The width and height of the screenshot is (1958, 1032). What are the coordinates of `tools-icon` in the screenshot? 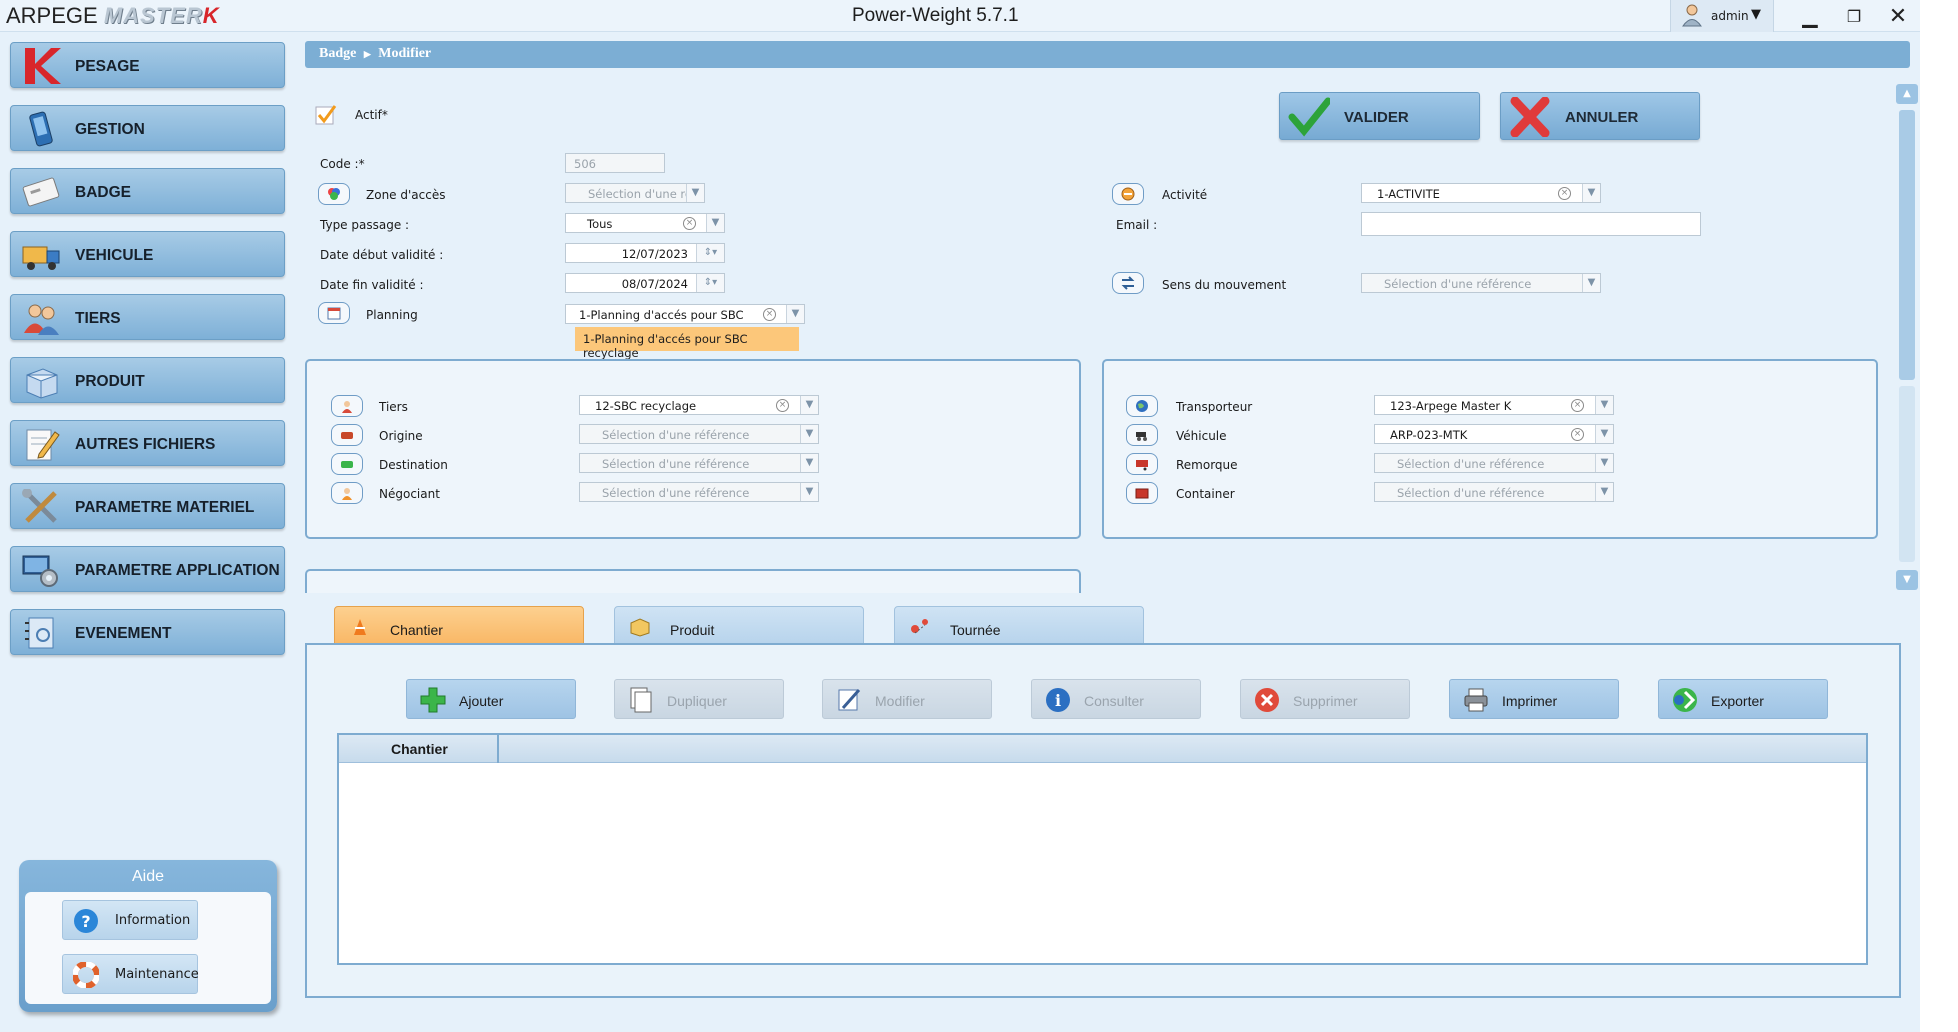 It's located at (39, 506).